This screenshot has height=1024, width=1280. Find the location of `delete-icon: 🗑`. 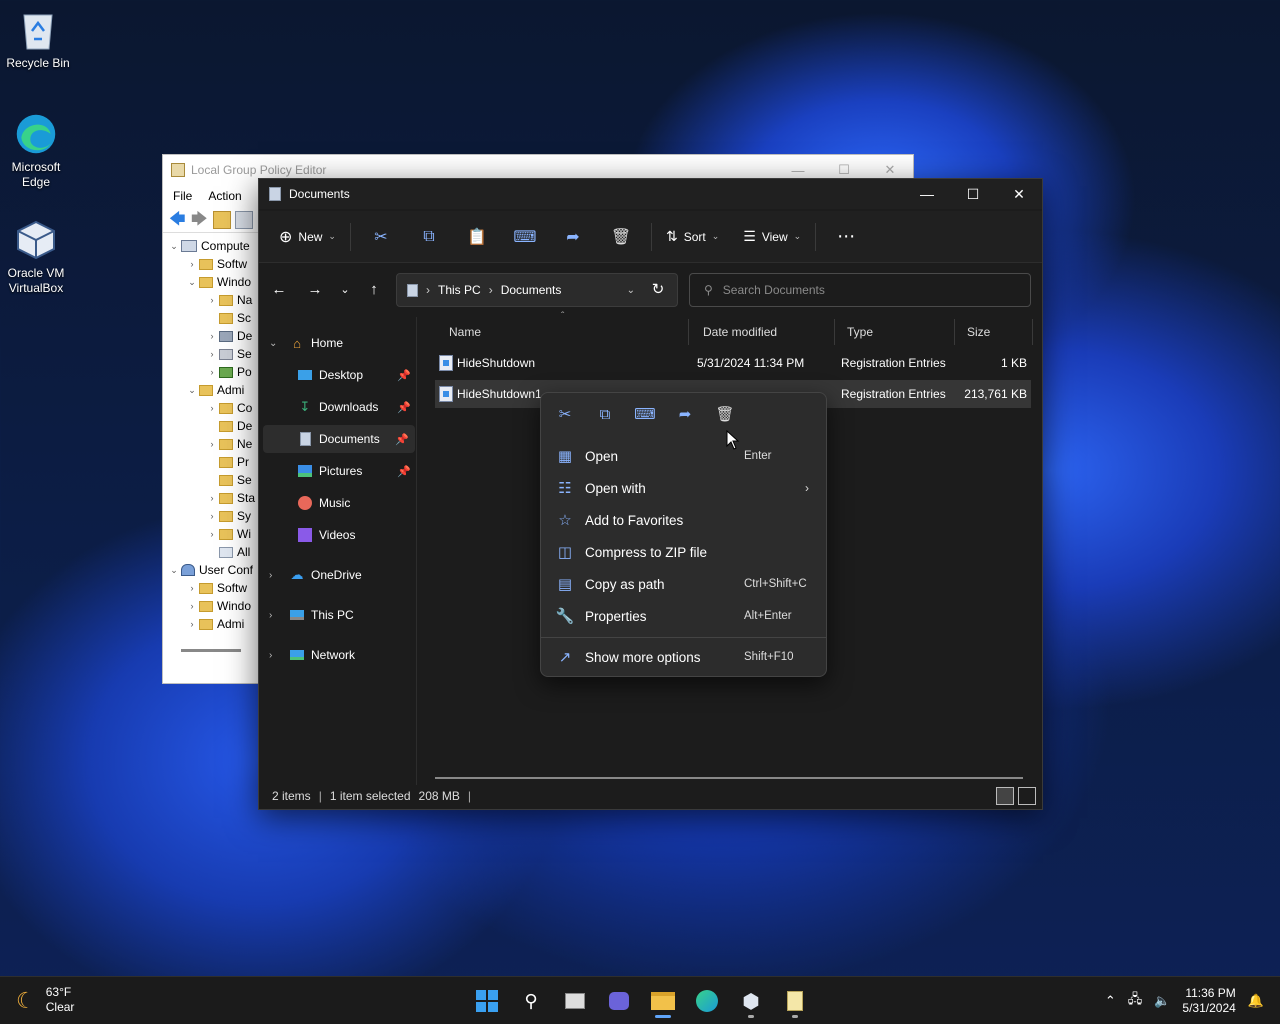

delete-icon: 🗑 is located at coordinates (621, 237).